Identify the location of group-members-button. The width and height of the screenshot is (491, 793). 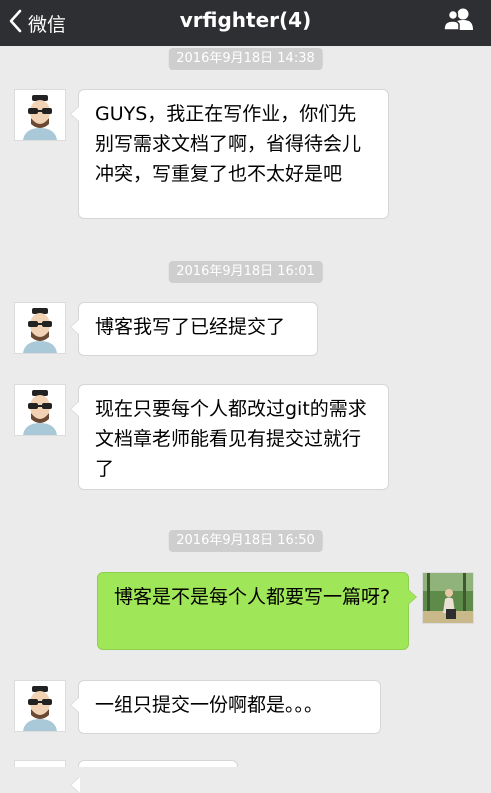
(459, 21).